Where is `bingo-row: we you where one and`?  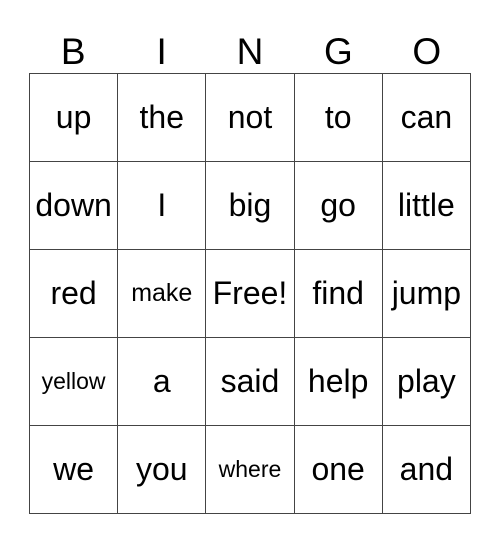 bingo-row: we you where one and is located at coordinates (250, 469).